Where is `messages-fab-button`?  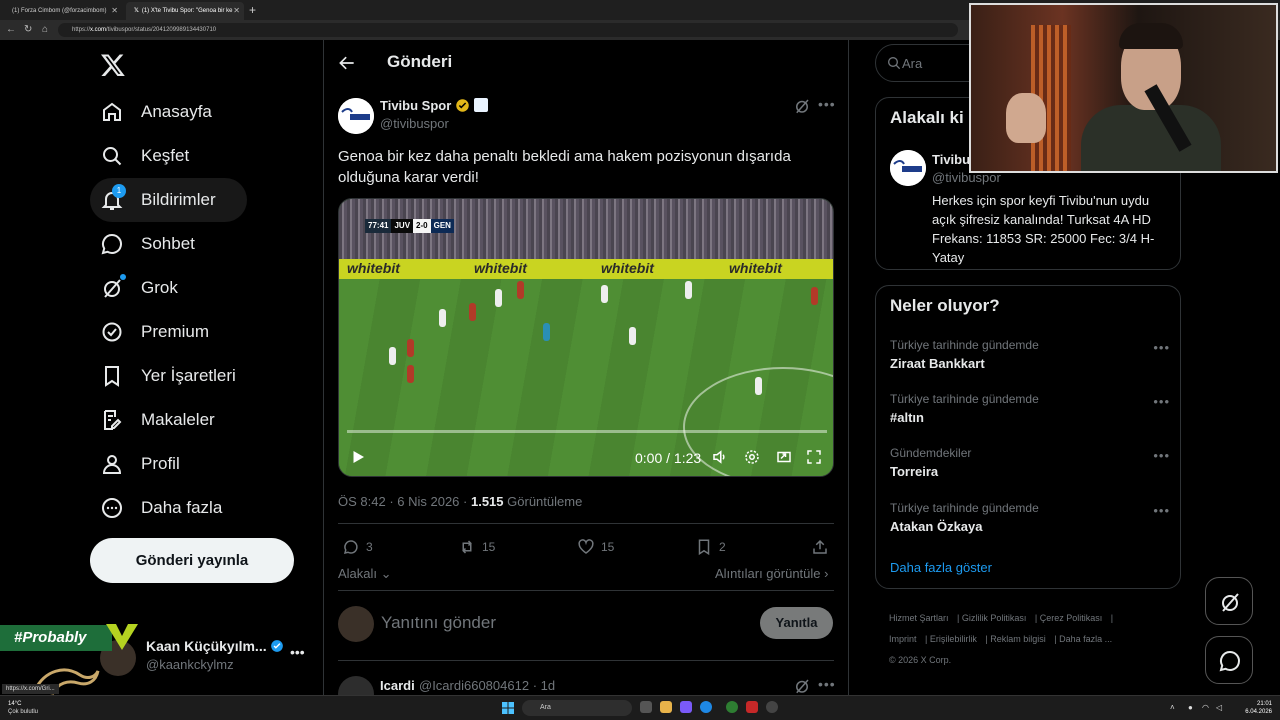
messages-fab-button is located at coordinates (1229, 660).